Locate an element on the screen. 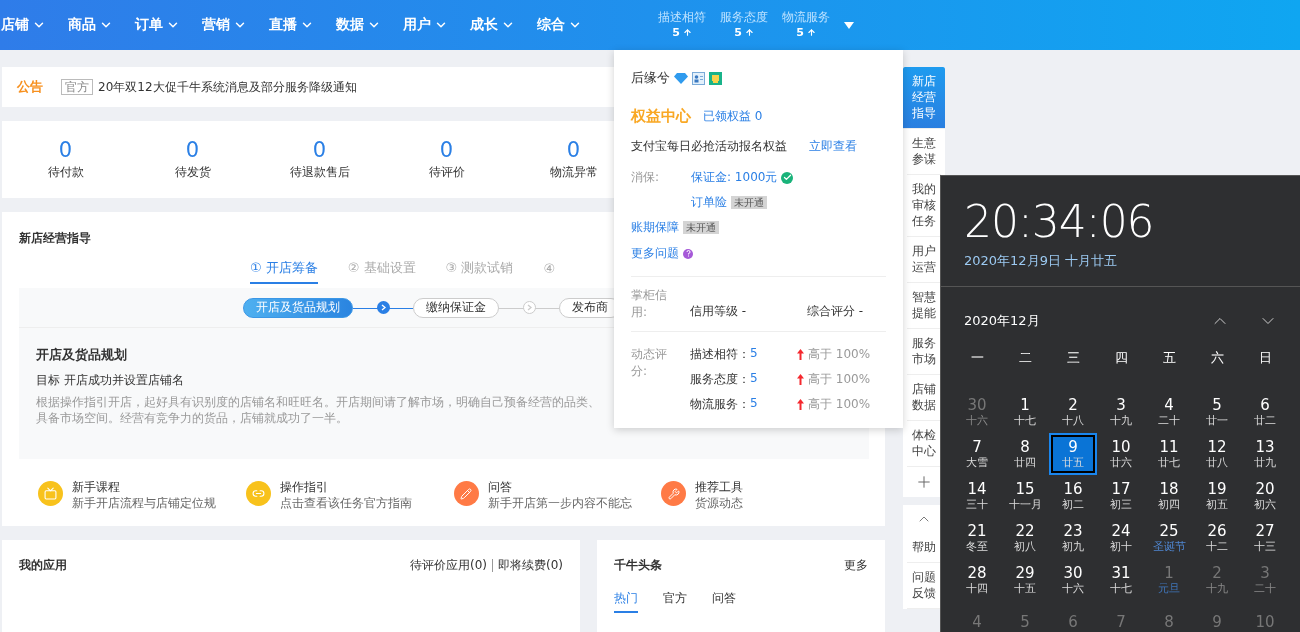 The width and height of the screenshot is (1300, 632). calendar-day: 3 二十 is located at coordinates (1265, 580).